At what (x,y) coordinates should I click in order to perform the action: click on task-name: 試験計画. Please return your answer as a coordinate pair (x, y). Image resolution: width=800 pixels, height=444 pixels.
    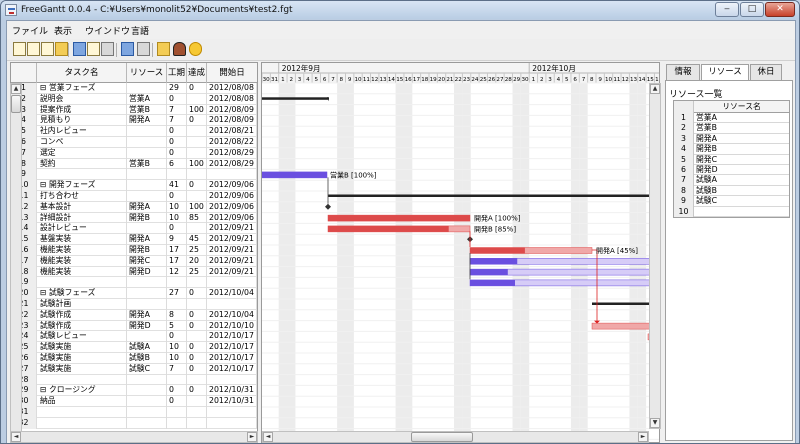
    Looking at the image, I should click on (82, 304).